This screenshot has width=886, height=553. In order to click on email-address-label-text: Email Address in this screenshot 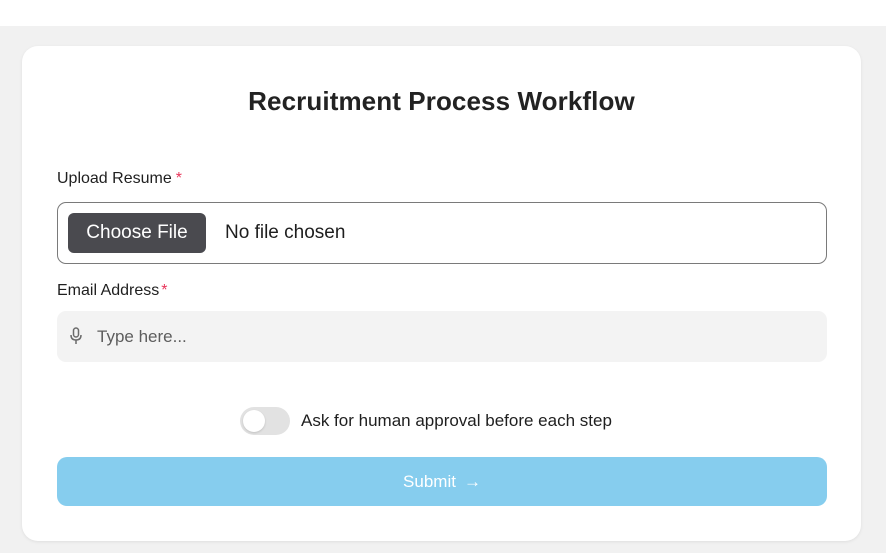, I will do `click(108, 290)`.